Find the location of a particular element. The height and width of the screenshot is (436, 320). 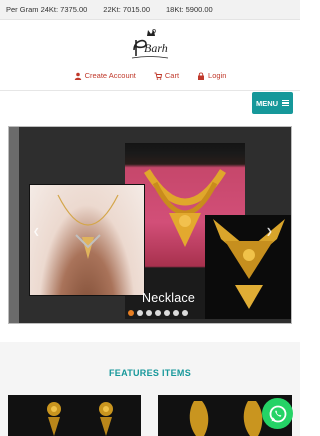

slider-pagination is located at coordinates (158, 313).